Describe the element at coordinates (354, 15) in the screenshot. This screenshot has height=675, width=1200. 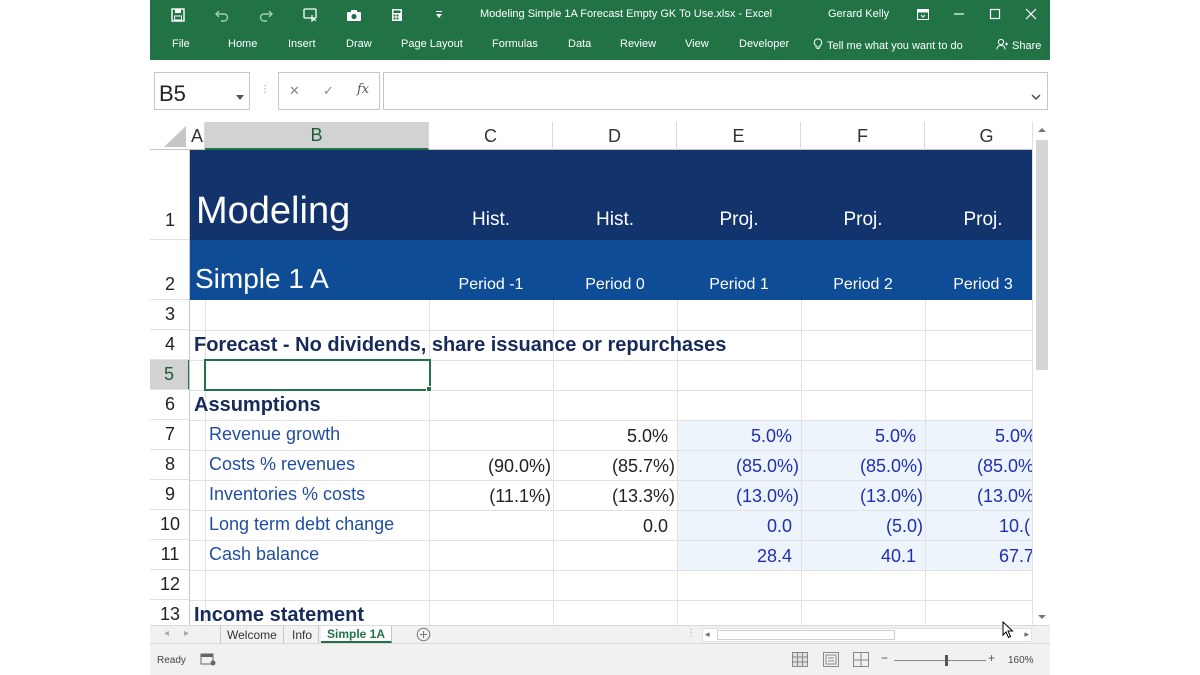
I see `camera-icon` at that location.